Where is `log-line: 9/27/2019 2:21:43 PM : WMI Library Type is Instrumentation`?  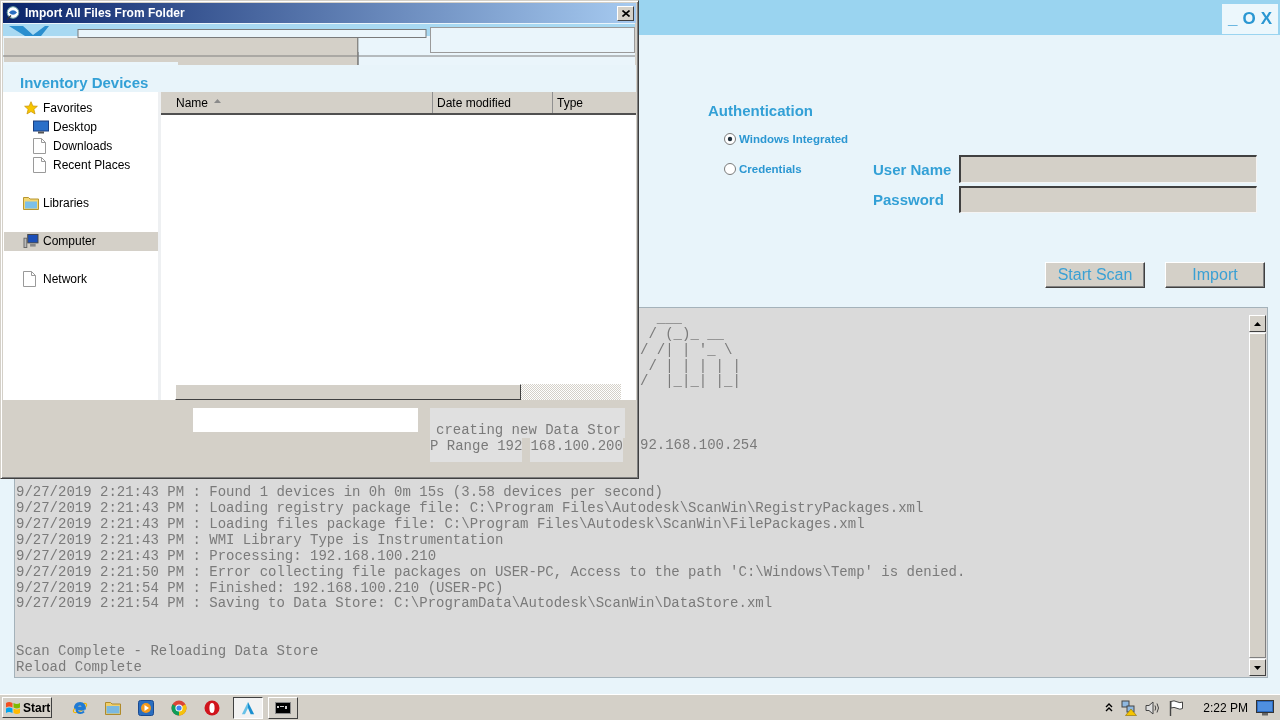 log-line: 9/27/2019 2:21:43 PM : WMI Library Type is Instrumentation is located at coordinates (260, 541).